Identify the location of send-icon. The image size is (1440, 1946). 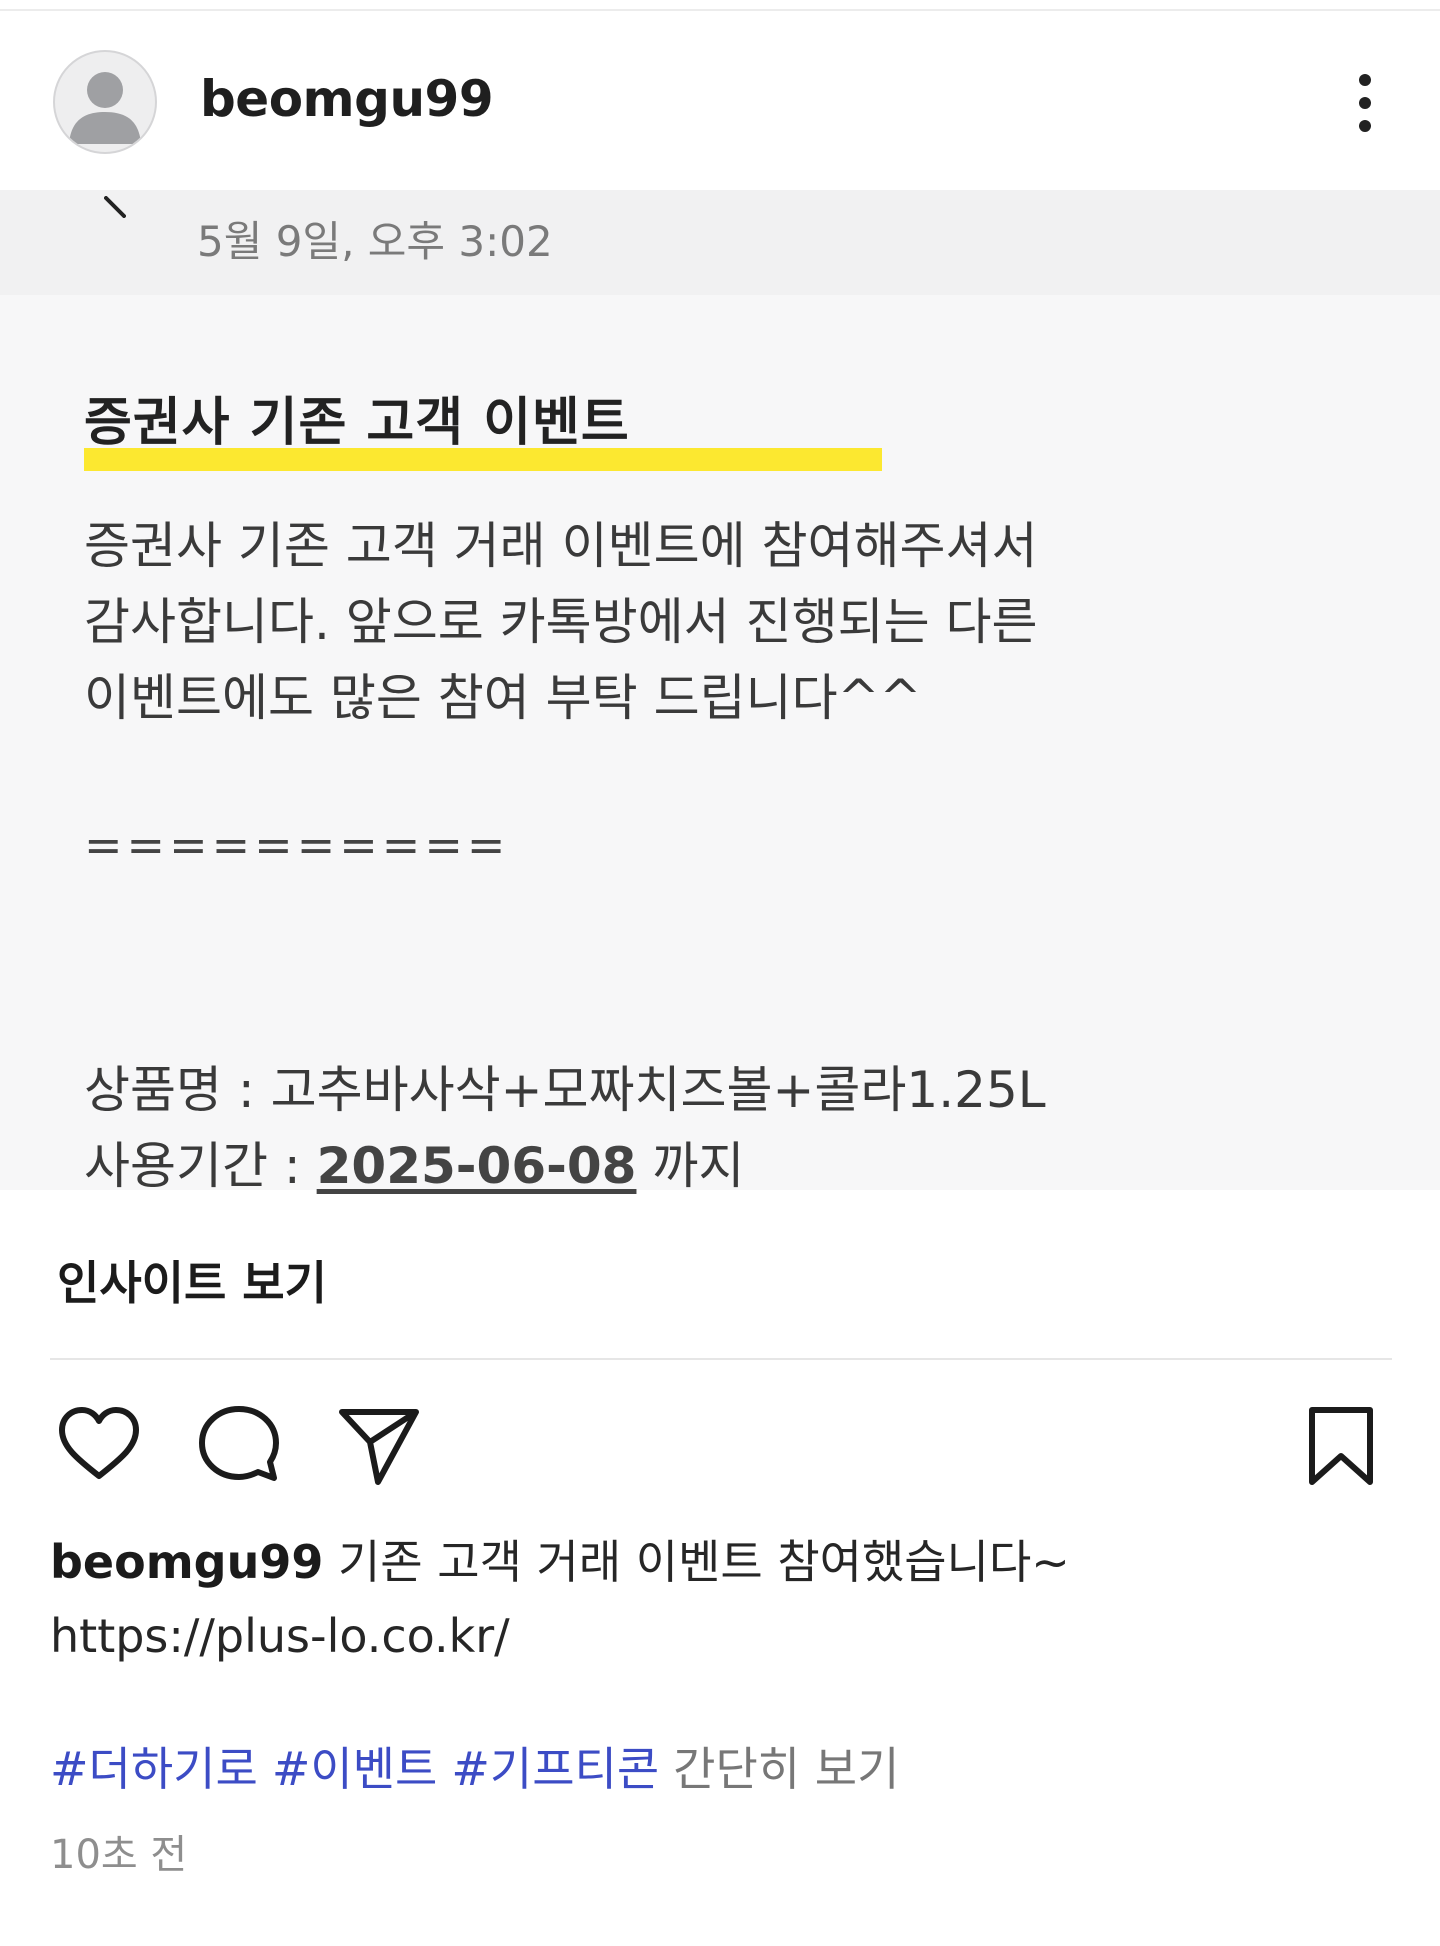
(379, 1447).